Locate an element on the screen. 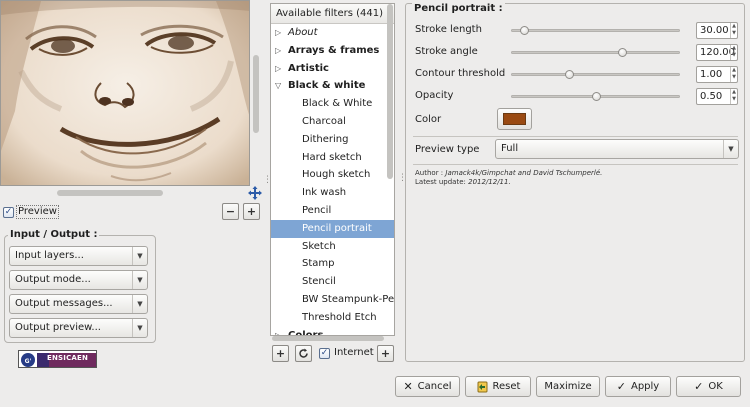 The height and width of the screenshot is (407, 750). filter-label: Sketch is located at coordinates (319, 246).